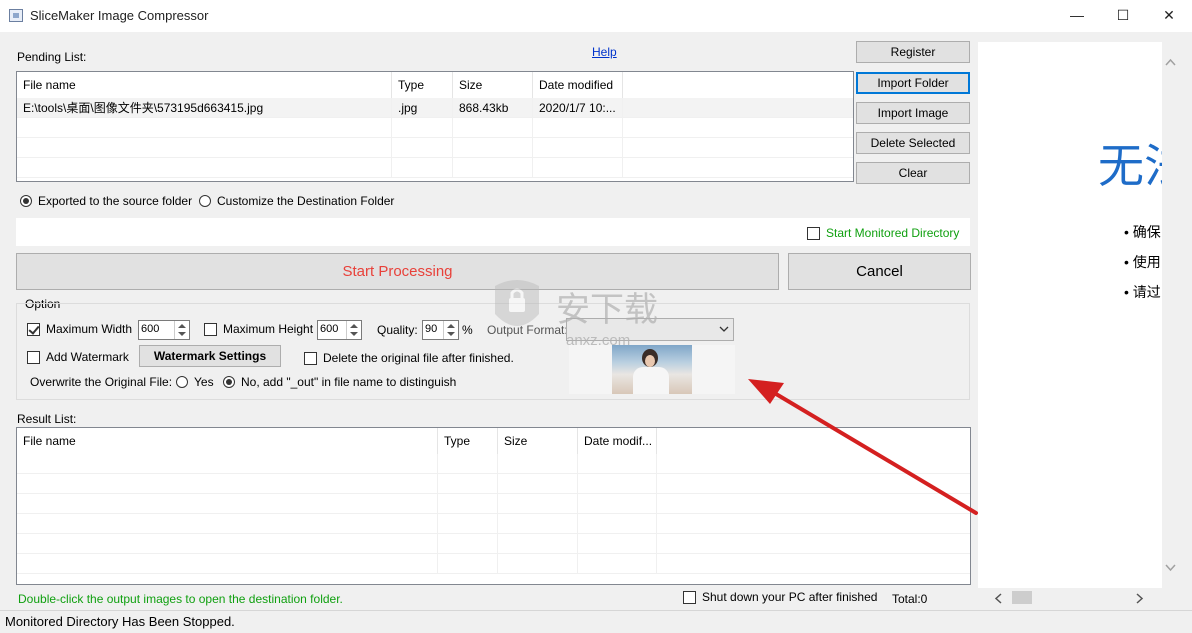 The width and height of the screenshot is (1192, 633). I want to click on delete-original-label: Delete the original file after finished., so click(418, 358).